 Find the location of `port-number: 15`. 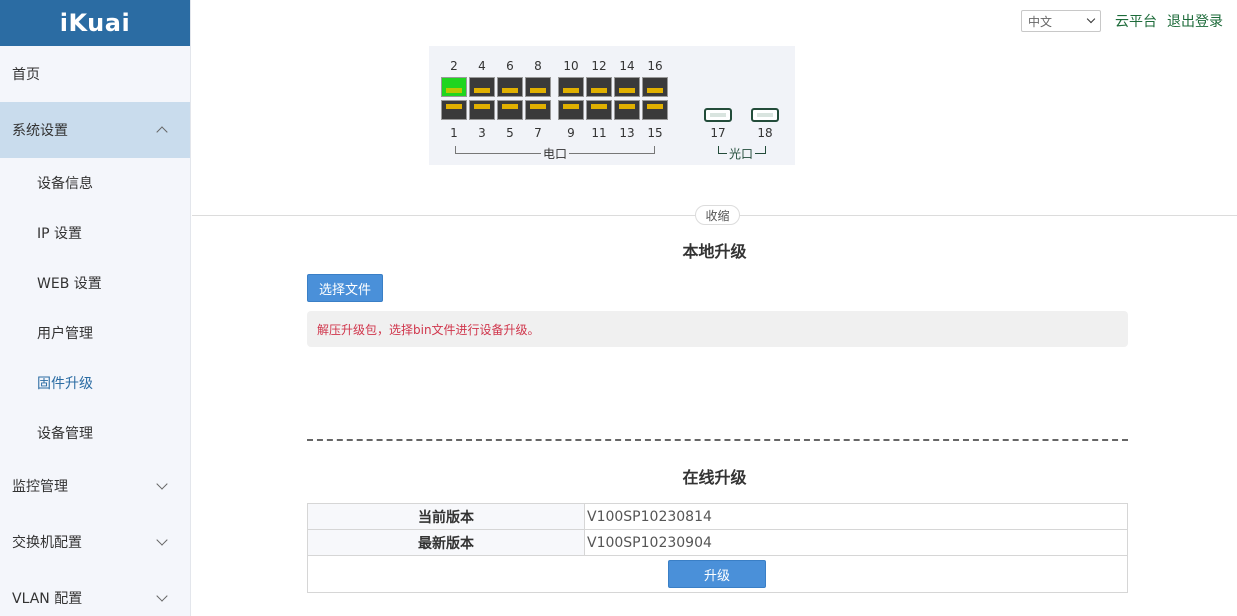

port-number: 15 is located at coordinates (655, 133).